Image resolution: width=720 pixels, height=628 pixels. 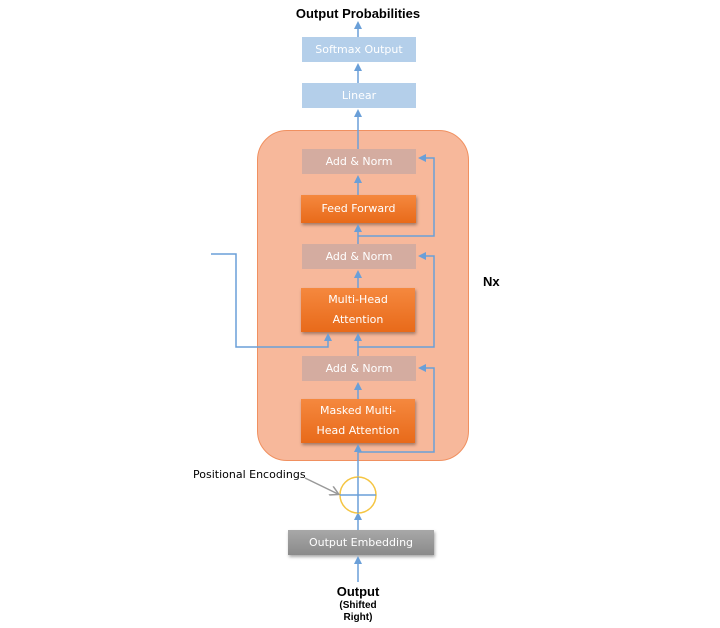 What do you see at coordinates (396, 195) in the screenshot?
I see `residual-ff` at bounding box center [396, 195].